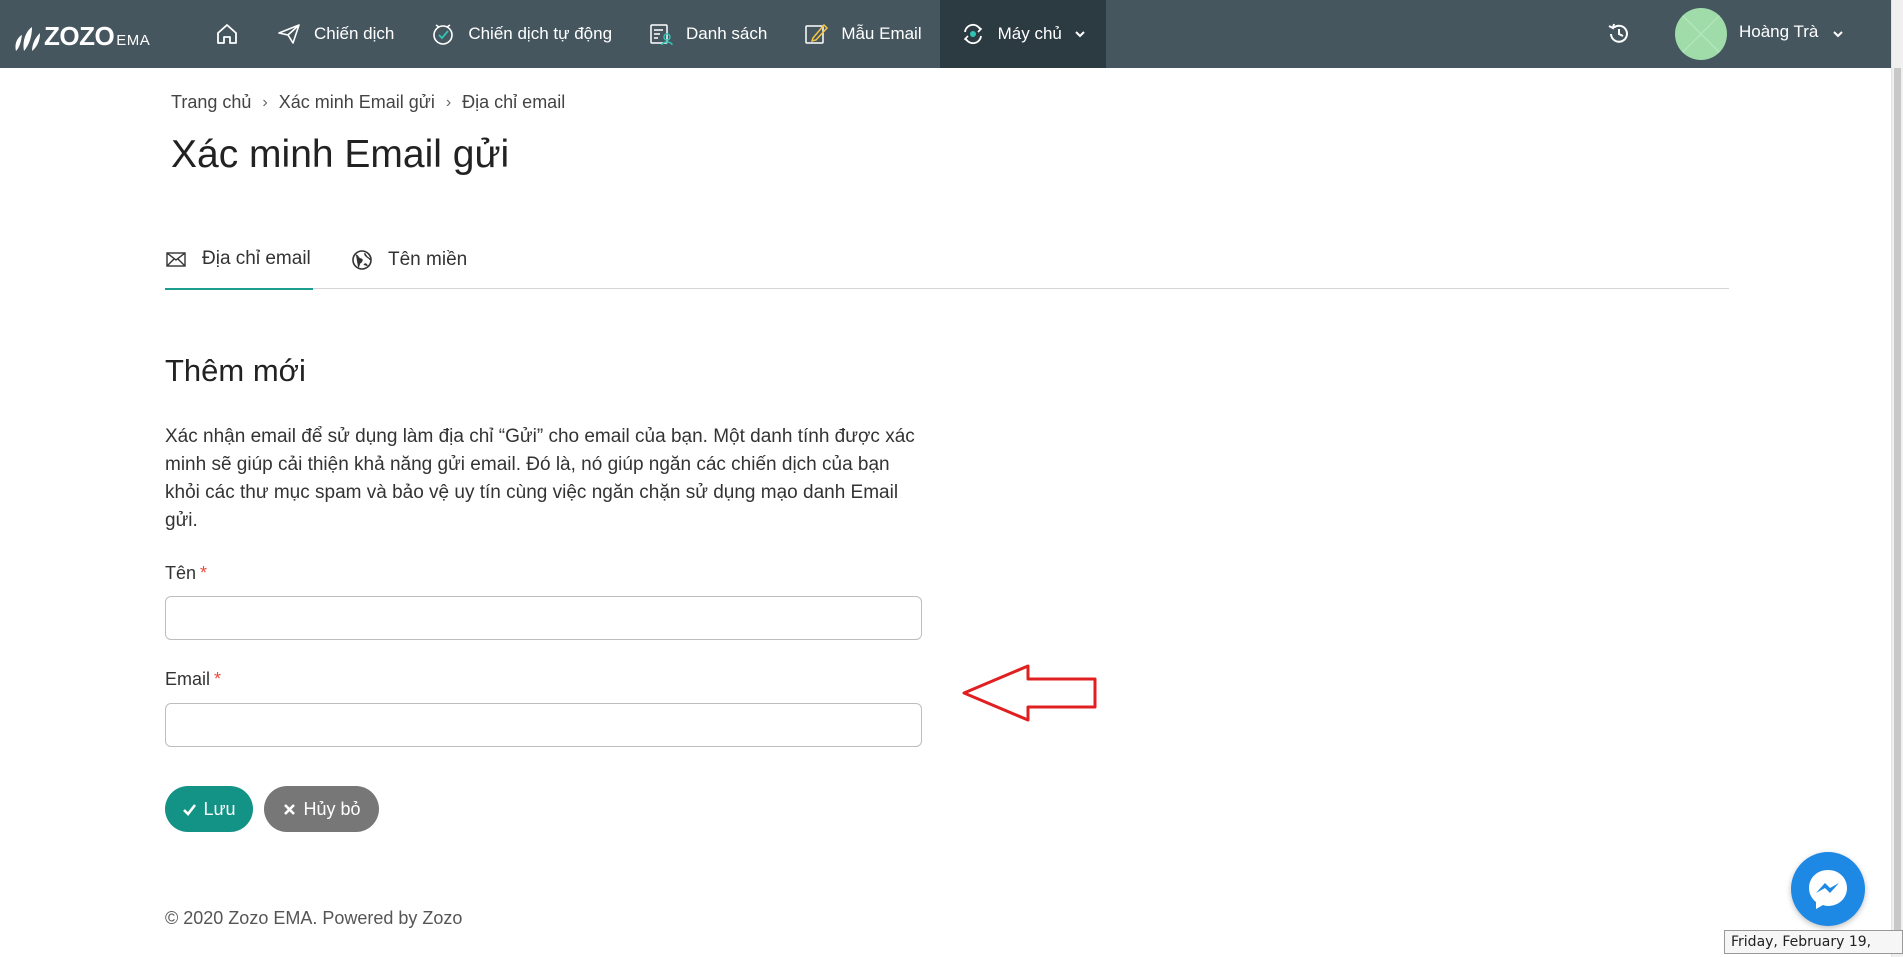 The image size is (1903, 957). Describe the element at coordinates (1813, 943) in the screenshot. I see `date-tooltip: Friday, February 19, 2021` at that location.